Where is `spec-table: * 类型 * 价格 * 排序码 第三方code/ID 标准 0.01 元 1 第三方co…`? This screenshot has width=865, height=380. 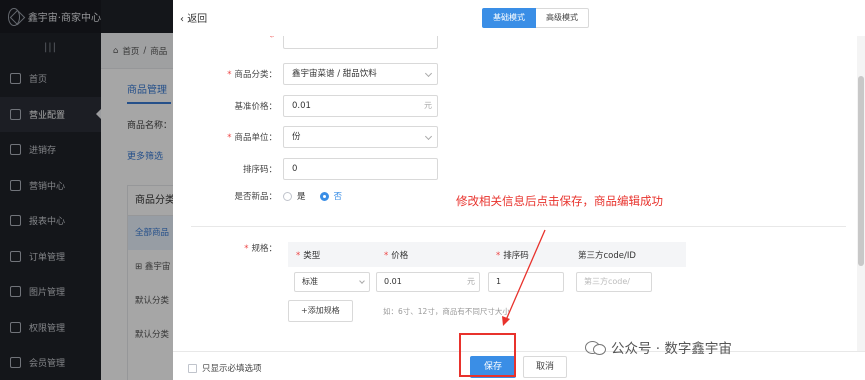
spec-table: * 类型 * 价格 * 排序码 第三方code/ID 标准 0.01 元 1 第三方co… is located at coordinates (487, 269).